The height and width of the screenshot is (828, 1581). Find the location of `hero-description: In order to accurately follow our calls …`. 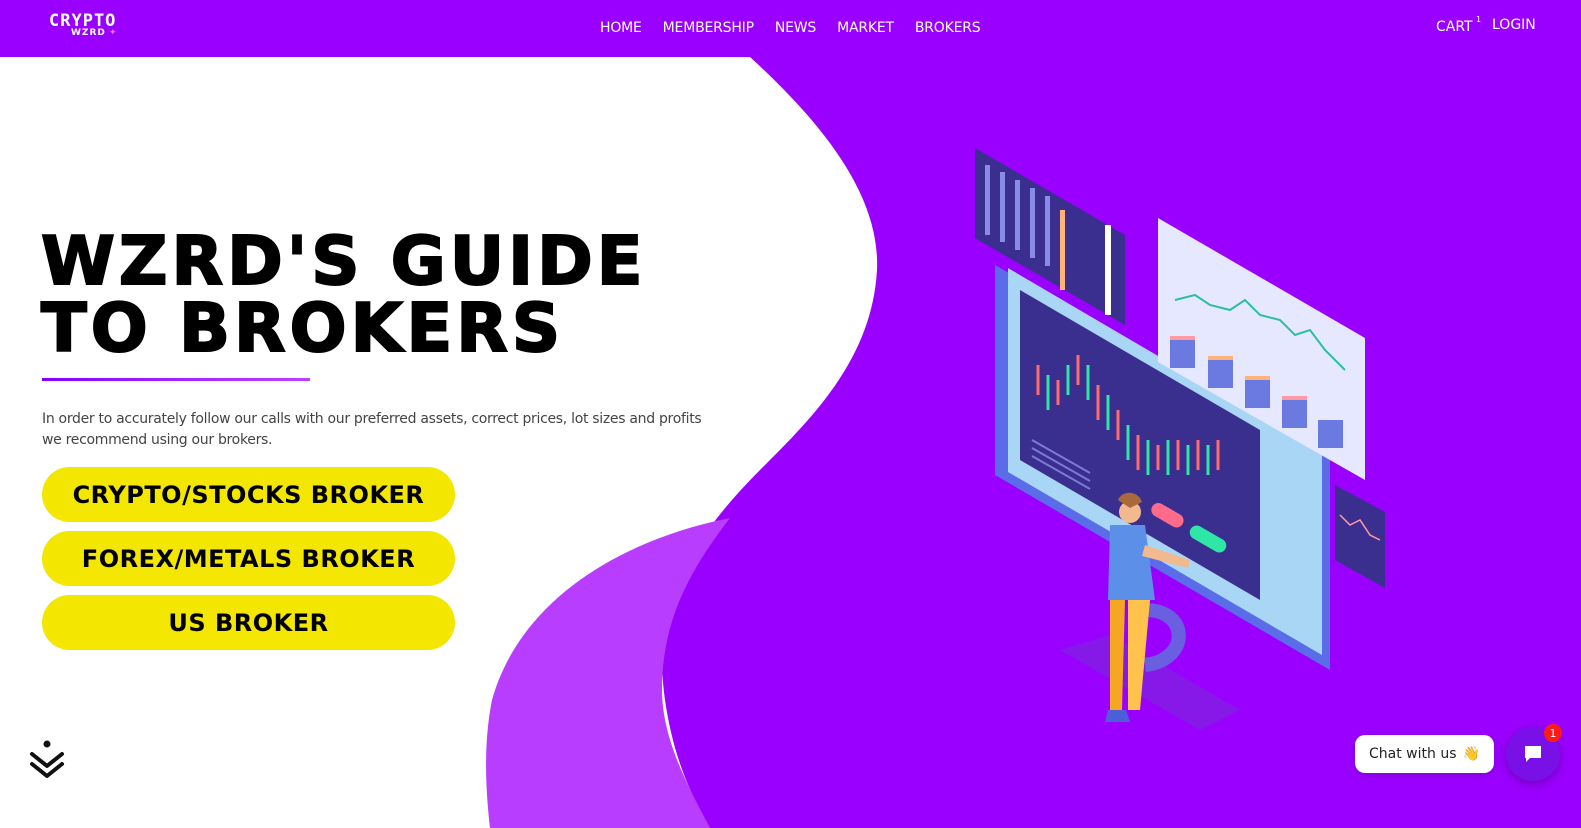

hero-description: In order to accurately follow our calls … is located at coordinates (372, 429).